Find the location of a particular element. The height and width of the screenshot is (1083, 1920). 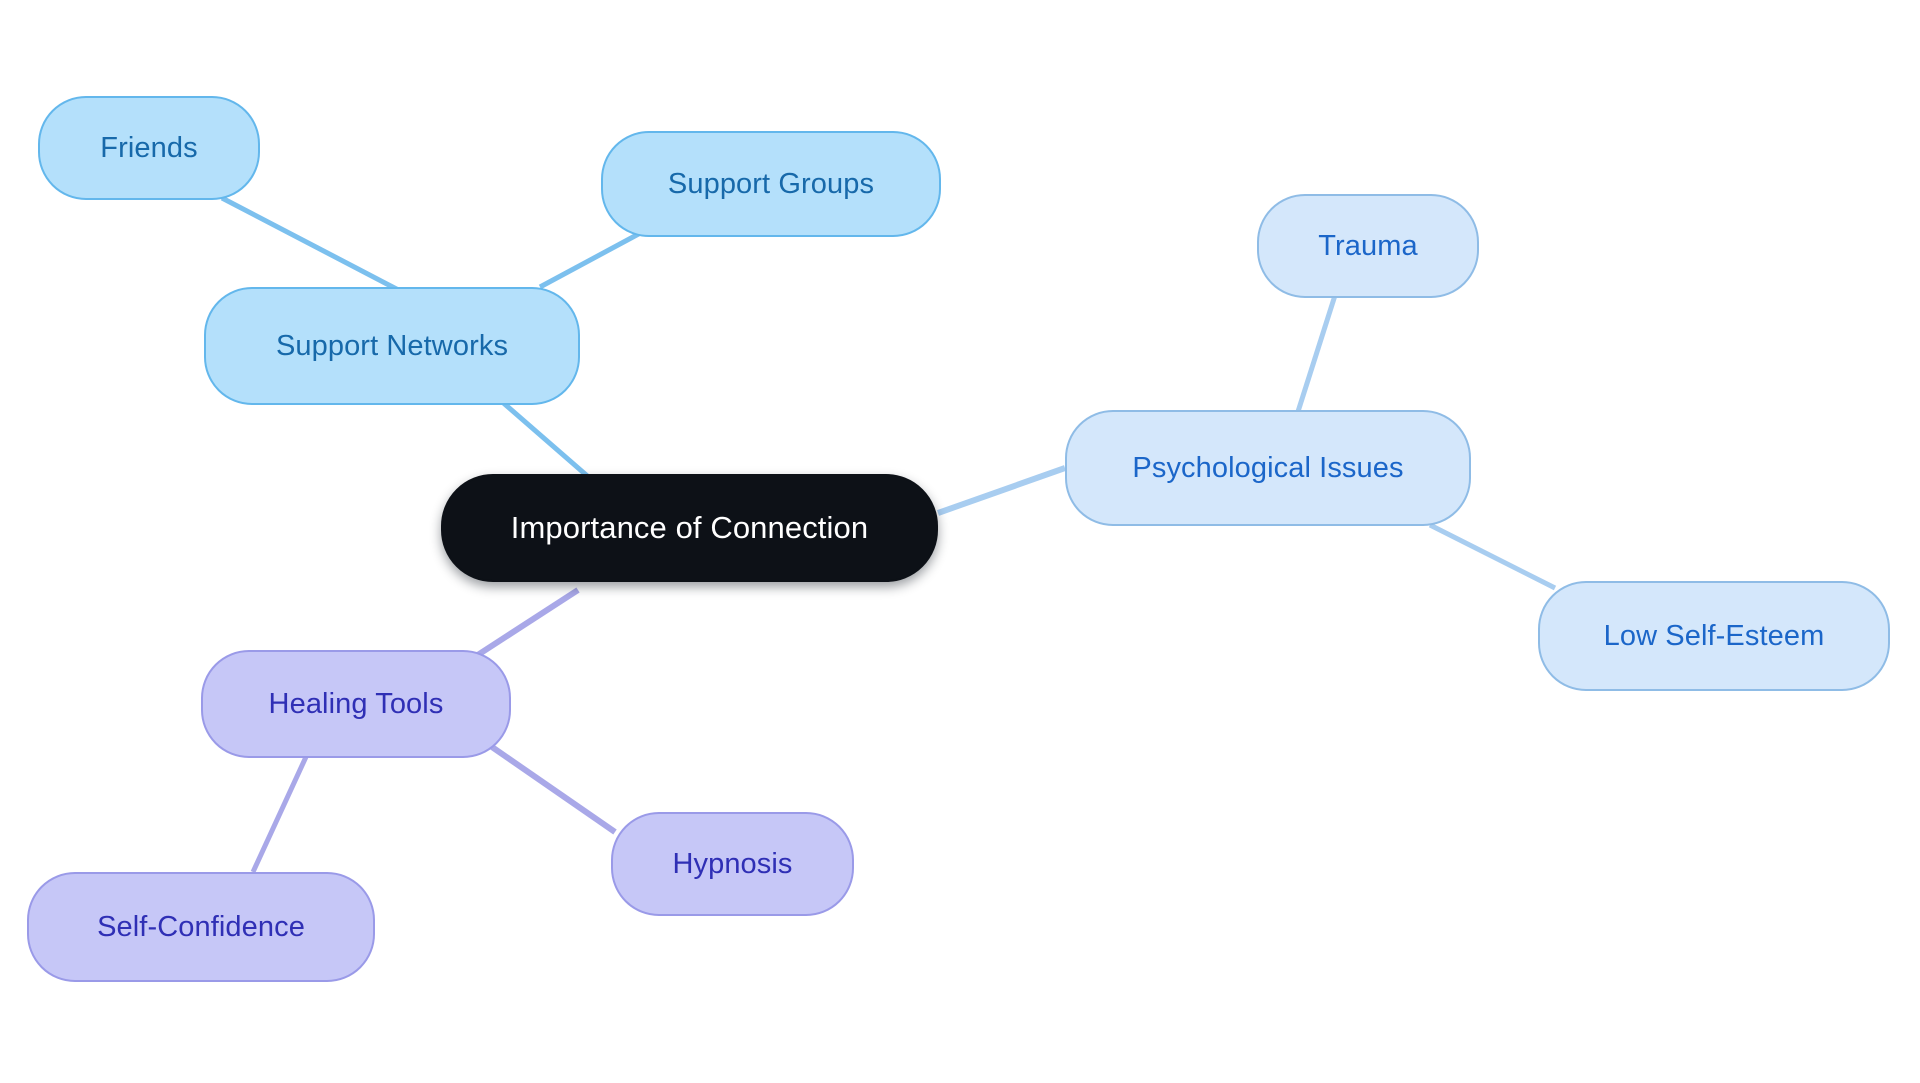

node-root-label: Importance of Connection is located at coordinates (689, 527).